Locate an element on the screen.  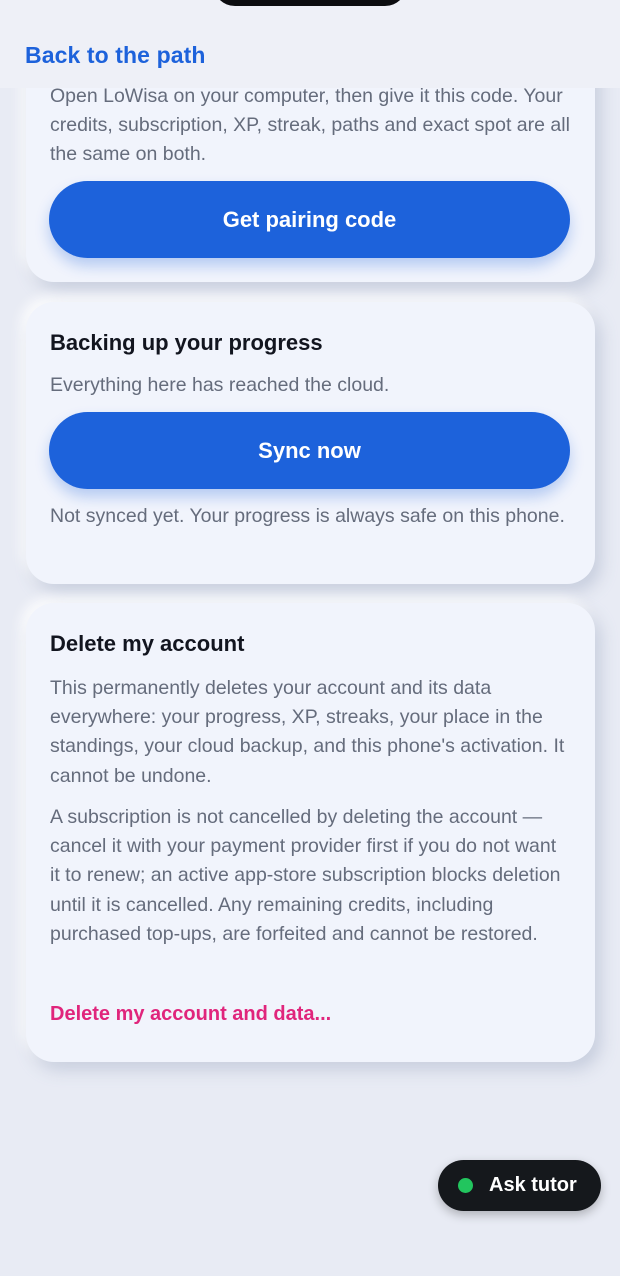
sync-now-button: Sync now is located at coordinates (309, 450).